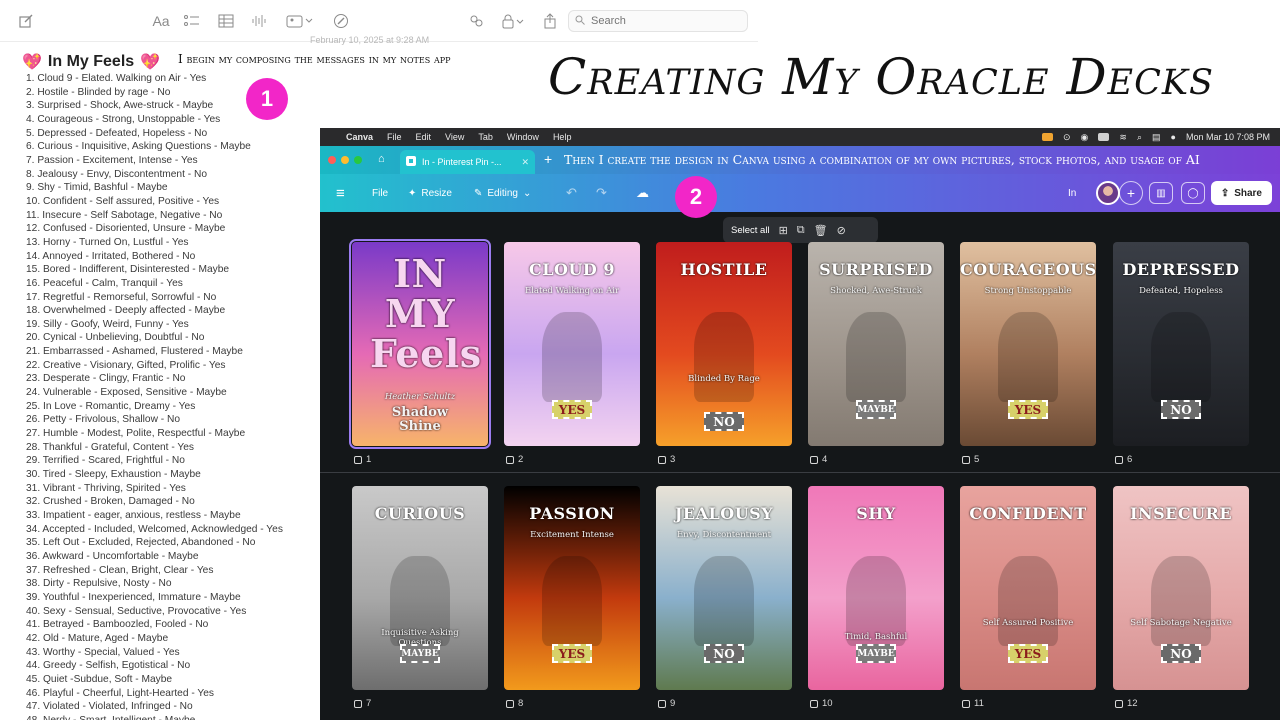  Describe the element at coordinates (381, 159) in the screenshot. I see `home-icon: ⌂` at that location.